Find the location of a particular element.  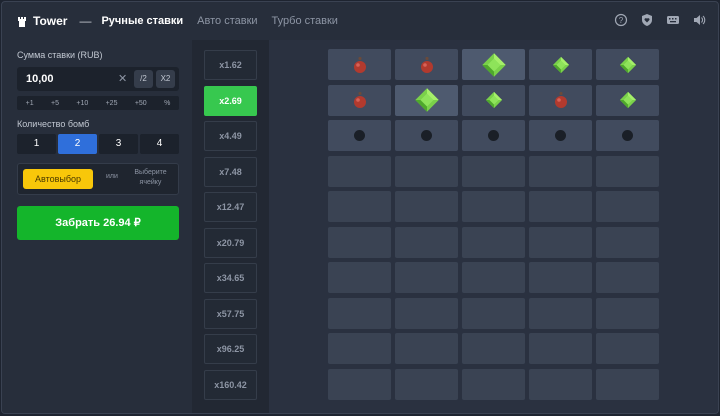

grid-cell-r9-c2 is located at coordinates (426, 348).